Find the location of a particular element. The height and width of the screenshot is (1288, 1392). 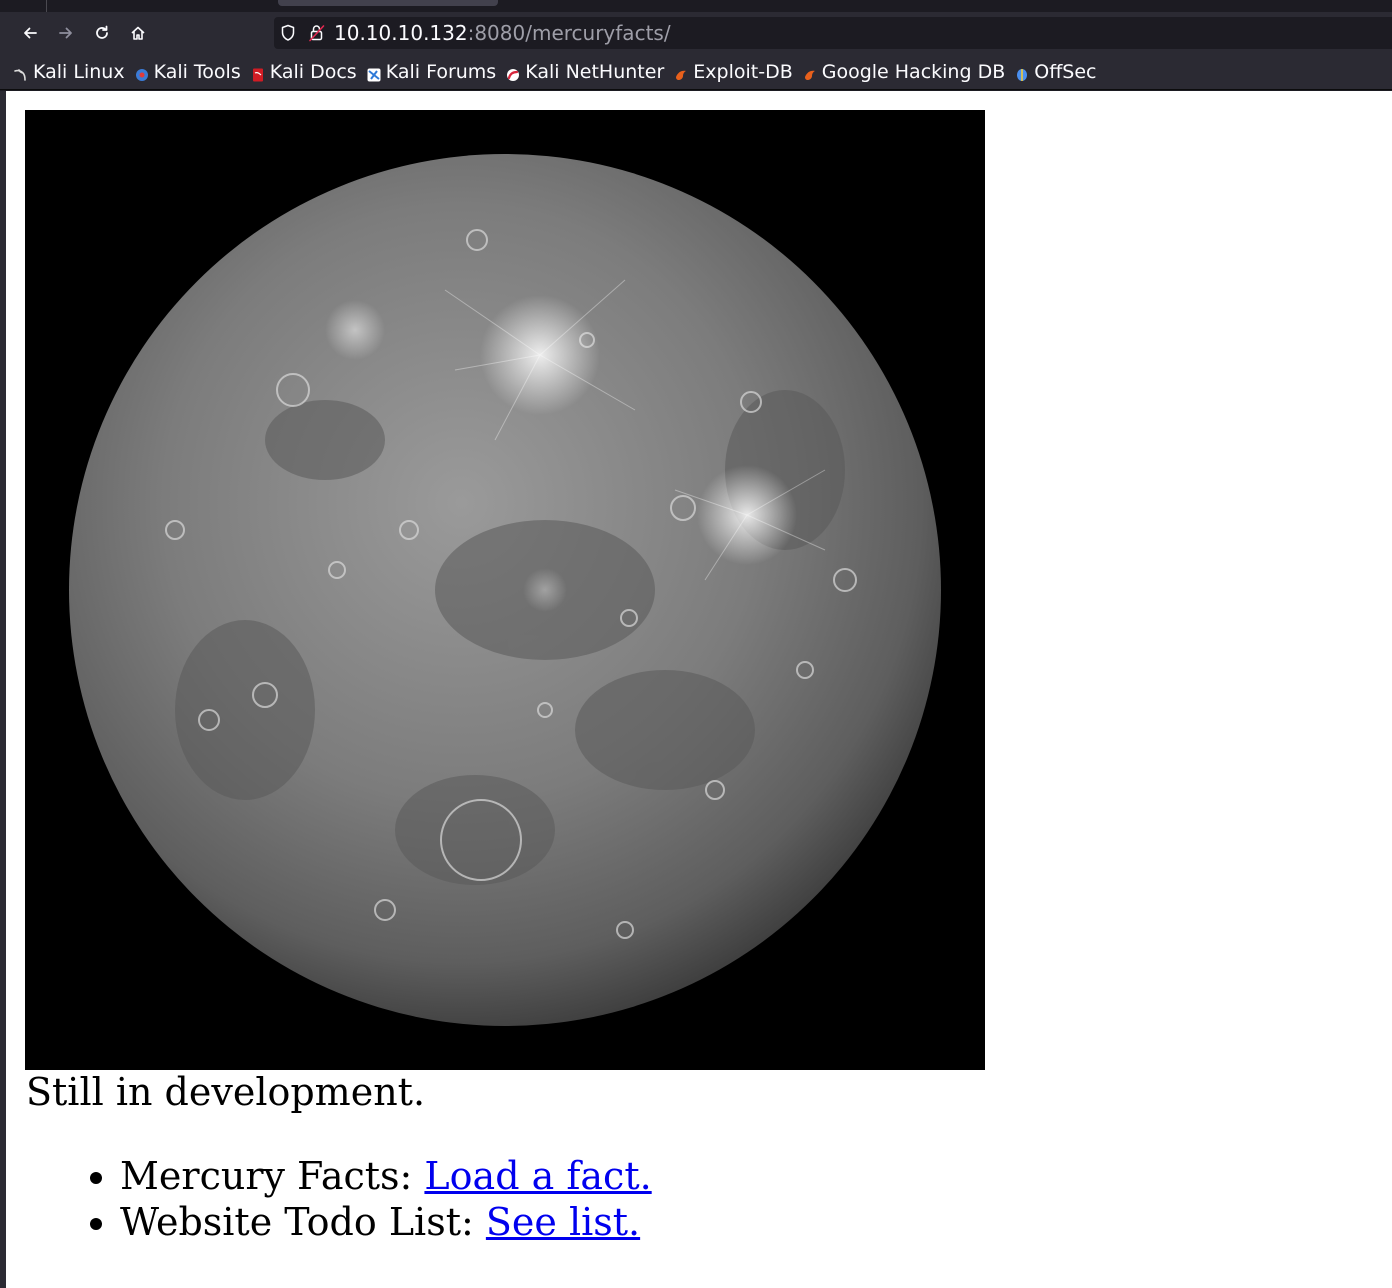

bookmark-label: Google Hacking DB is located at coordinates (913, 71).